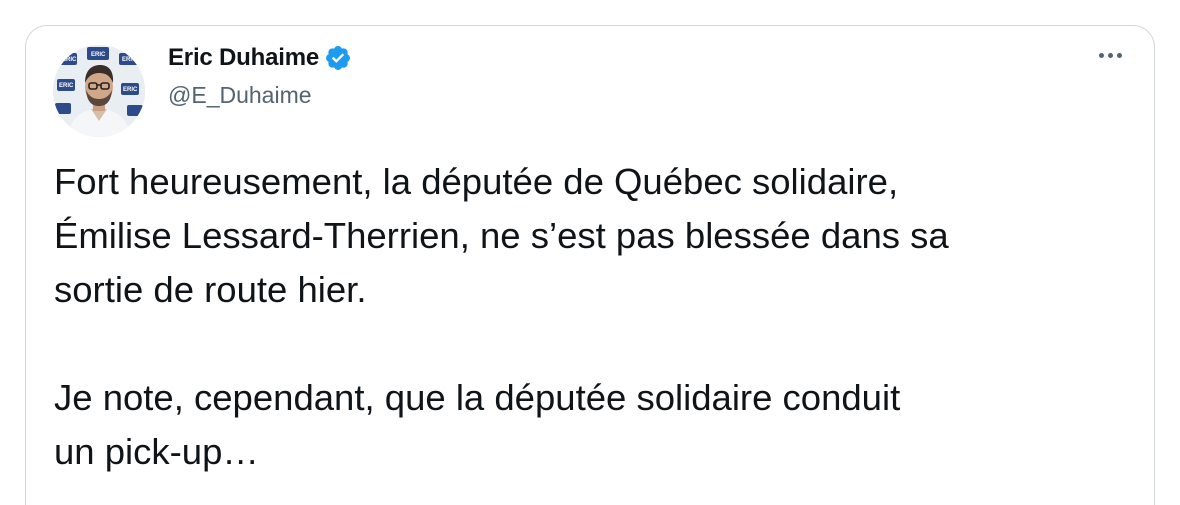 The width and height of the screenshot is (1180, 505). What do you see at coordinates (243, 58) in the screenshot?
I see `author-name: Eric Duhaime` at bounding box center [243, 58].